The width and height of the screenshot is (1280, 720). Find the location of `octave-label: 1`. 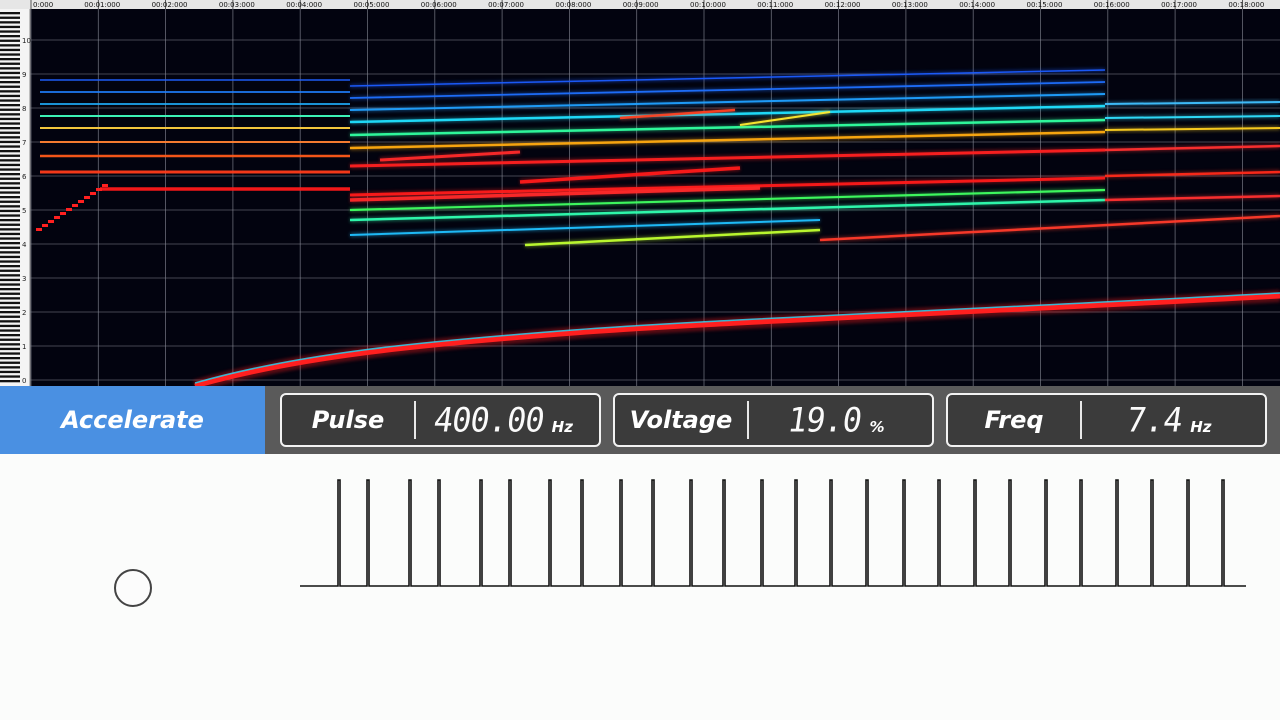

octave-label: 1 is located at coordinates (24, 347).